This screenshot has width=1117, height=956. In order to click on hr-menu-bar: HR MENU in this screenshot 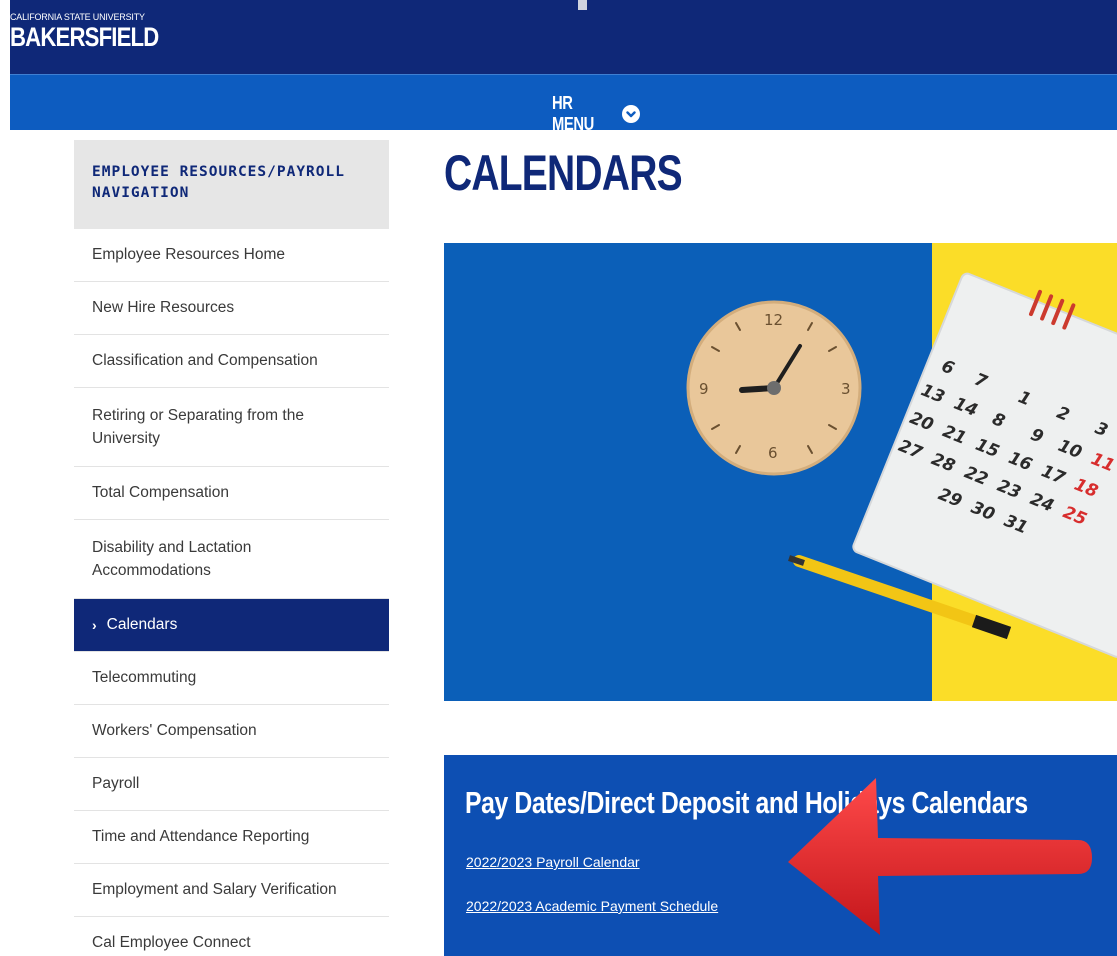, I will do `click(563, 104)`.